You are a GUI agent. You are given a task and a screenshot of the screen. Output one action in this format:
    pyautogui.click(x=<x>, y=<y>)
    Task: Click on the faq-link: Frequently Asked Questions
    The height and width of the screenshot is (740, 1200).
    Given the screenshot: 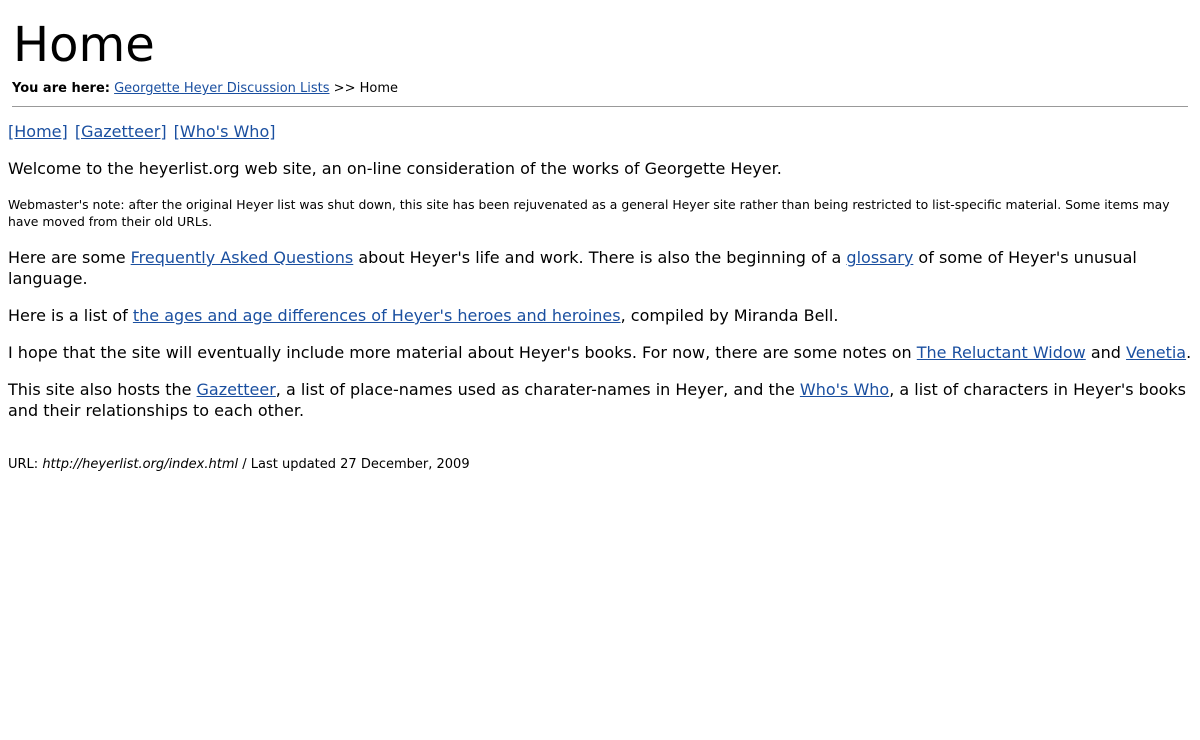 What is the action you would take?
    pyautogui.click(x=242, y=257)
    